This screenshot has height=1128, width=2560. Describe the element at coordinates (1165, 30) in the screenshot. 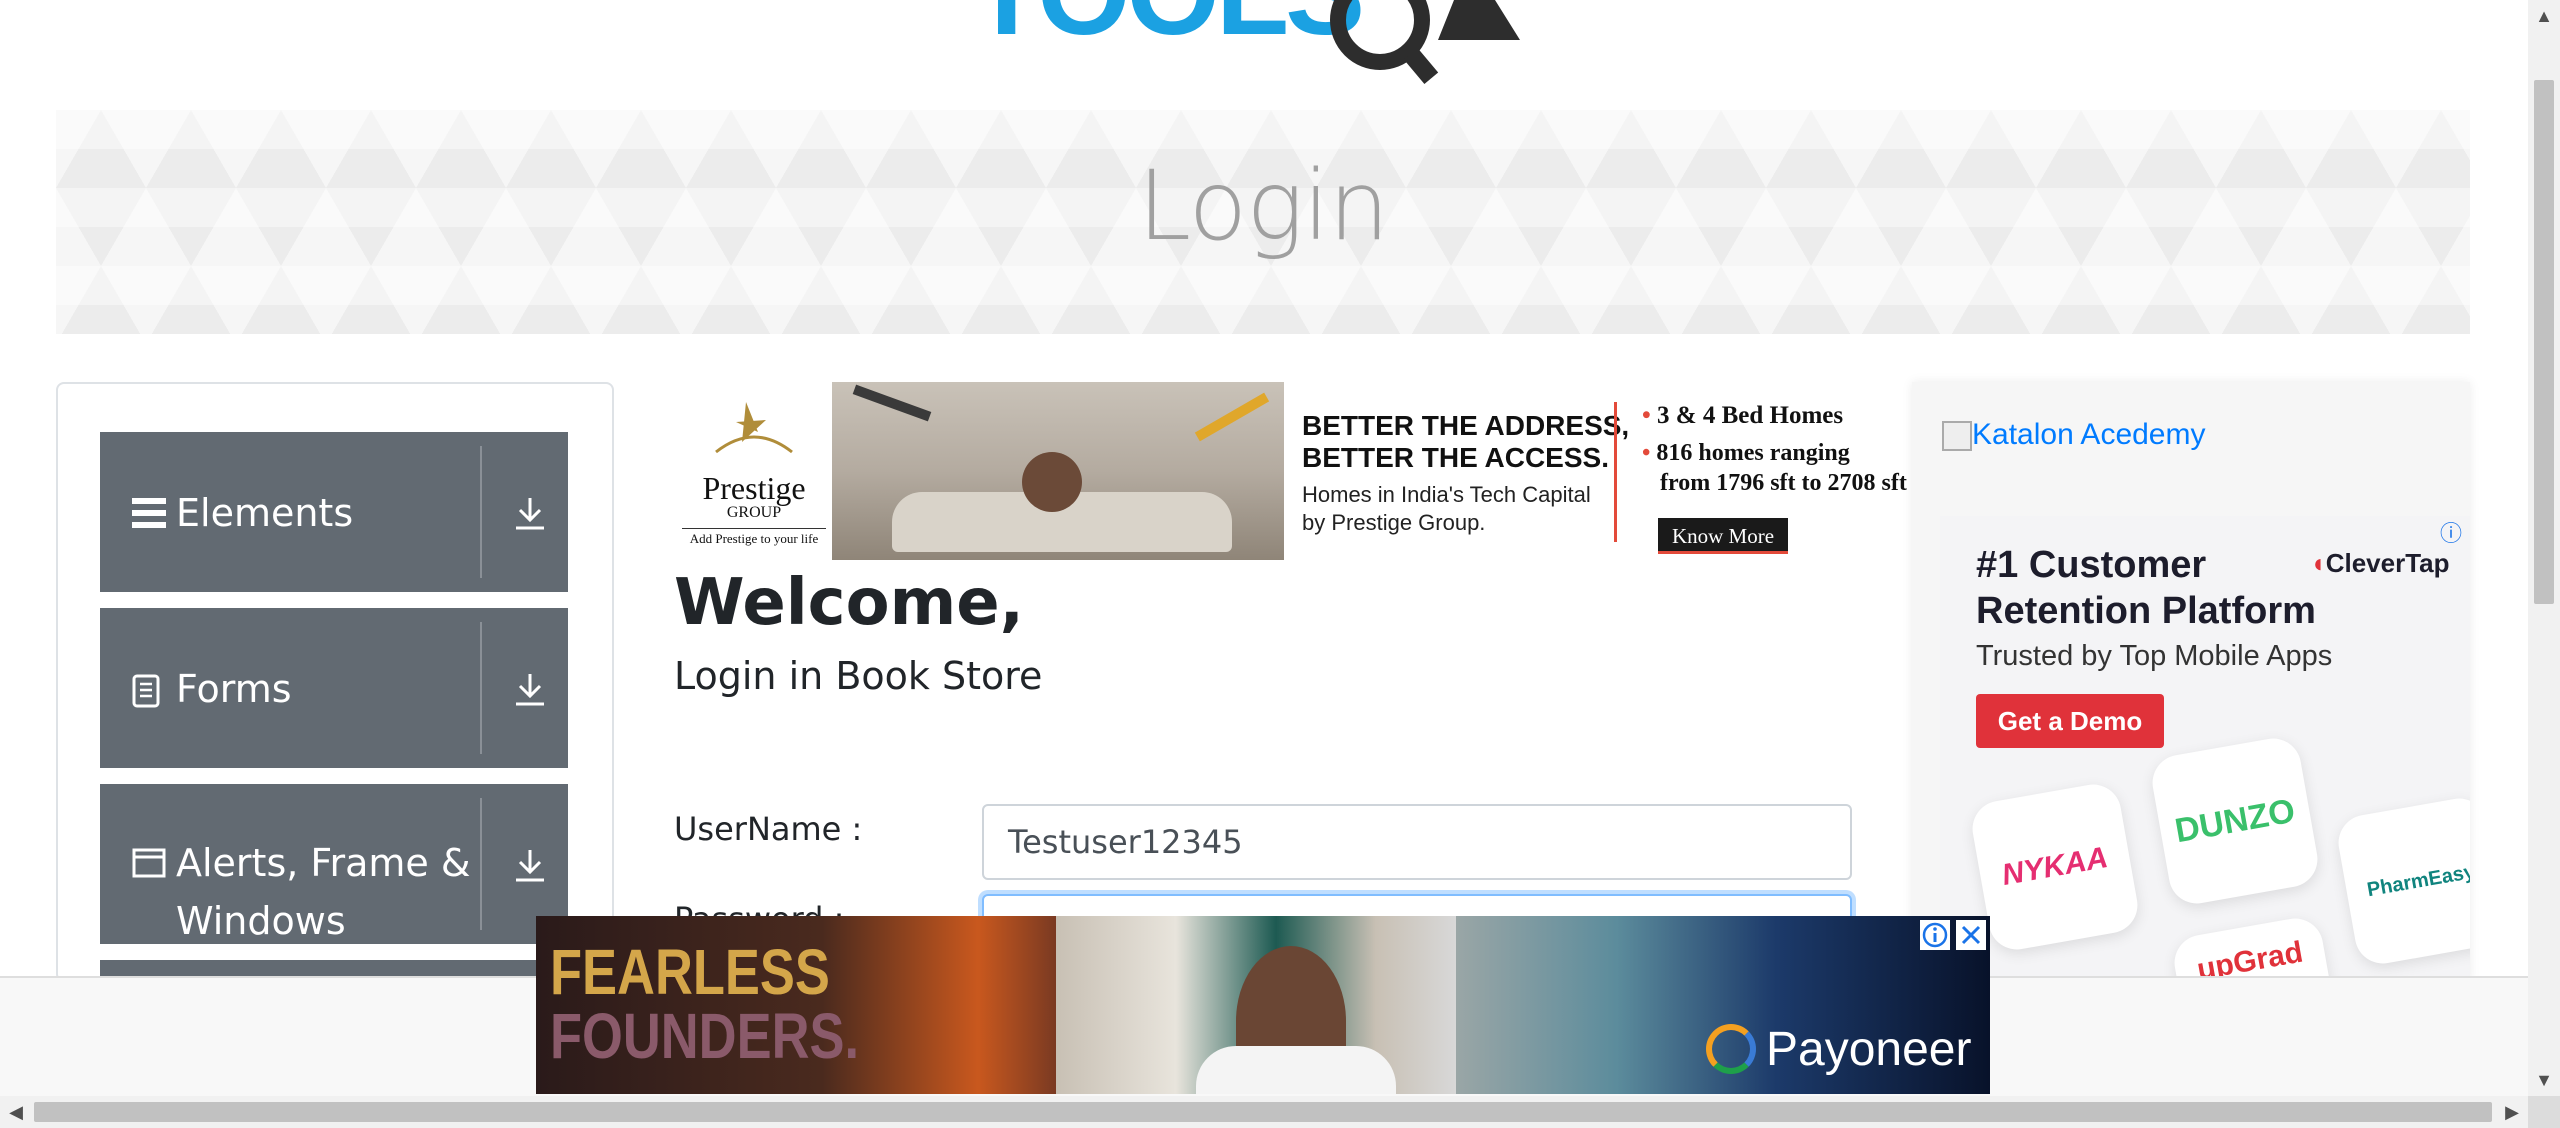

I see `logo-text-tools: TOOLS` at that location.